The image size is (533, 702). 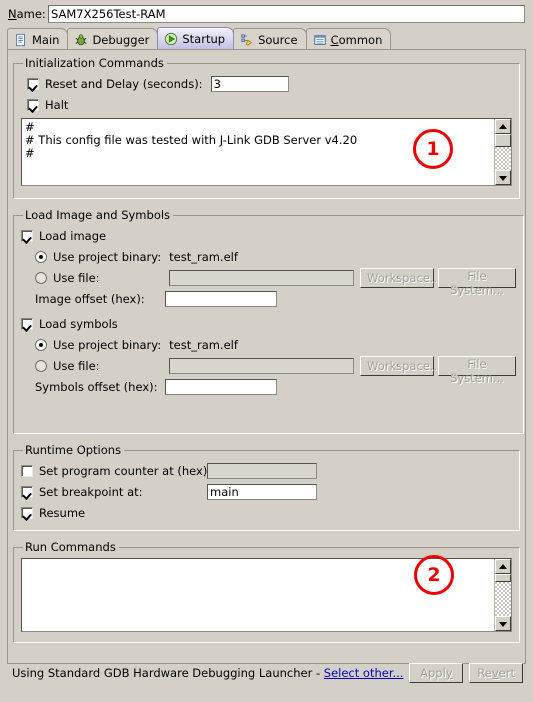 I want to click on symbols-use-file-input, so click(x=261, y=366).